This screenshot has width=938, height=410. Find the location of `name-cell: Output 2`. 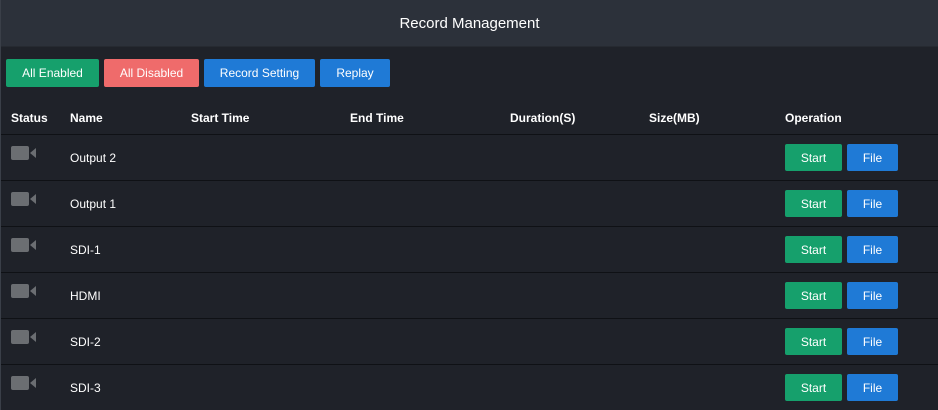

name-cell: Output 2 is located at coordinates (130, 157).